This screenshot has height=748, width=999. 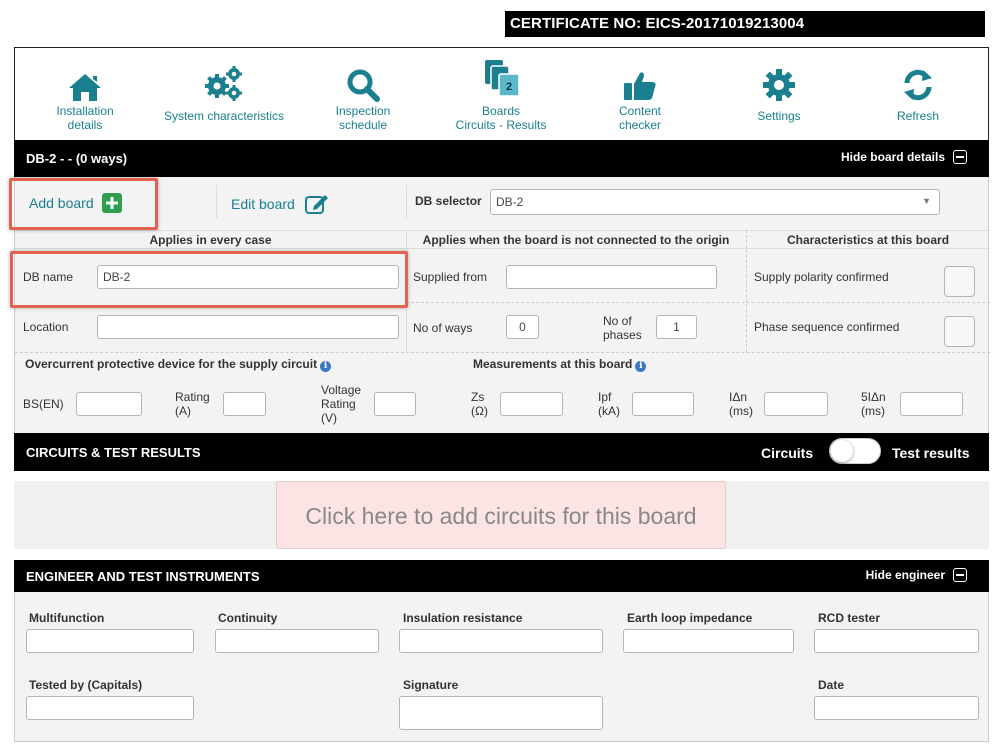 What do you see at coordinates (223, 83) in the screenshot?
I see `gears-icon` at bounding box center [223, 83].